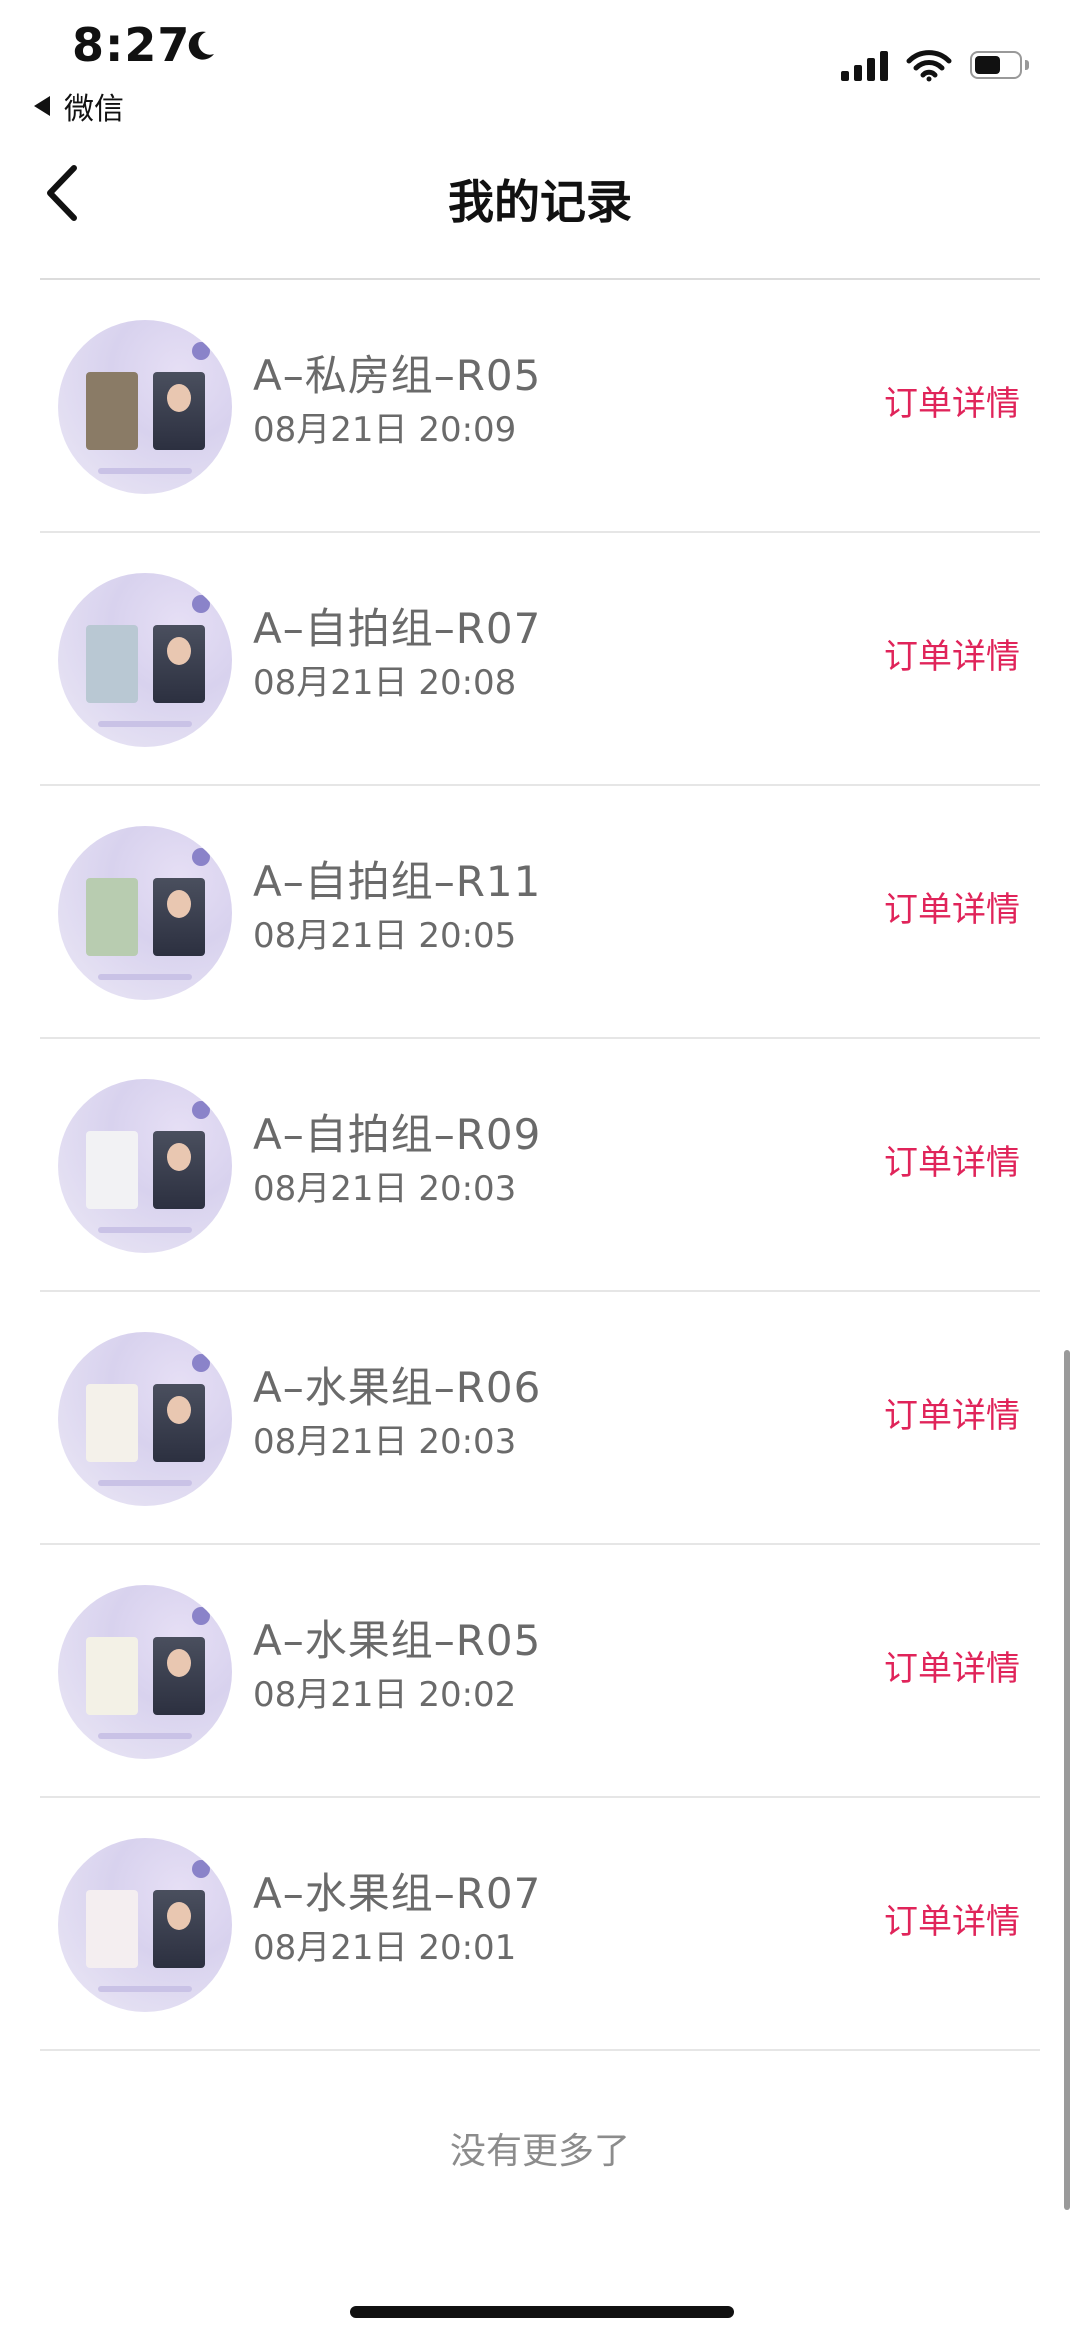  Describe the element at coordinates (94, 109) in the screenshot. I see `back-app-label: 微信` at that location.